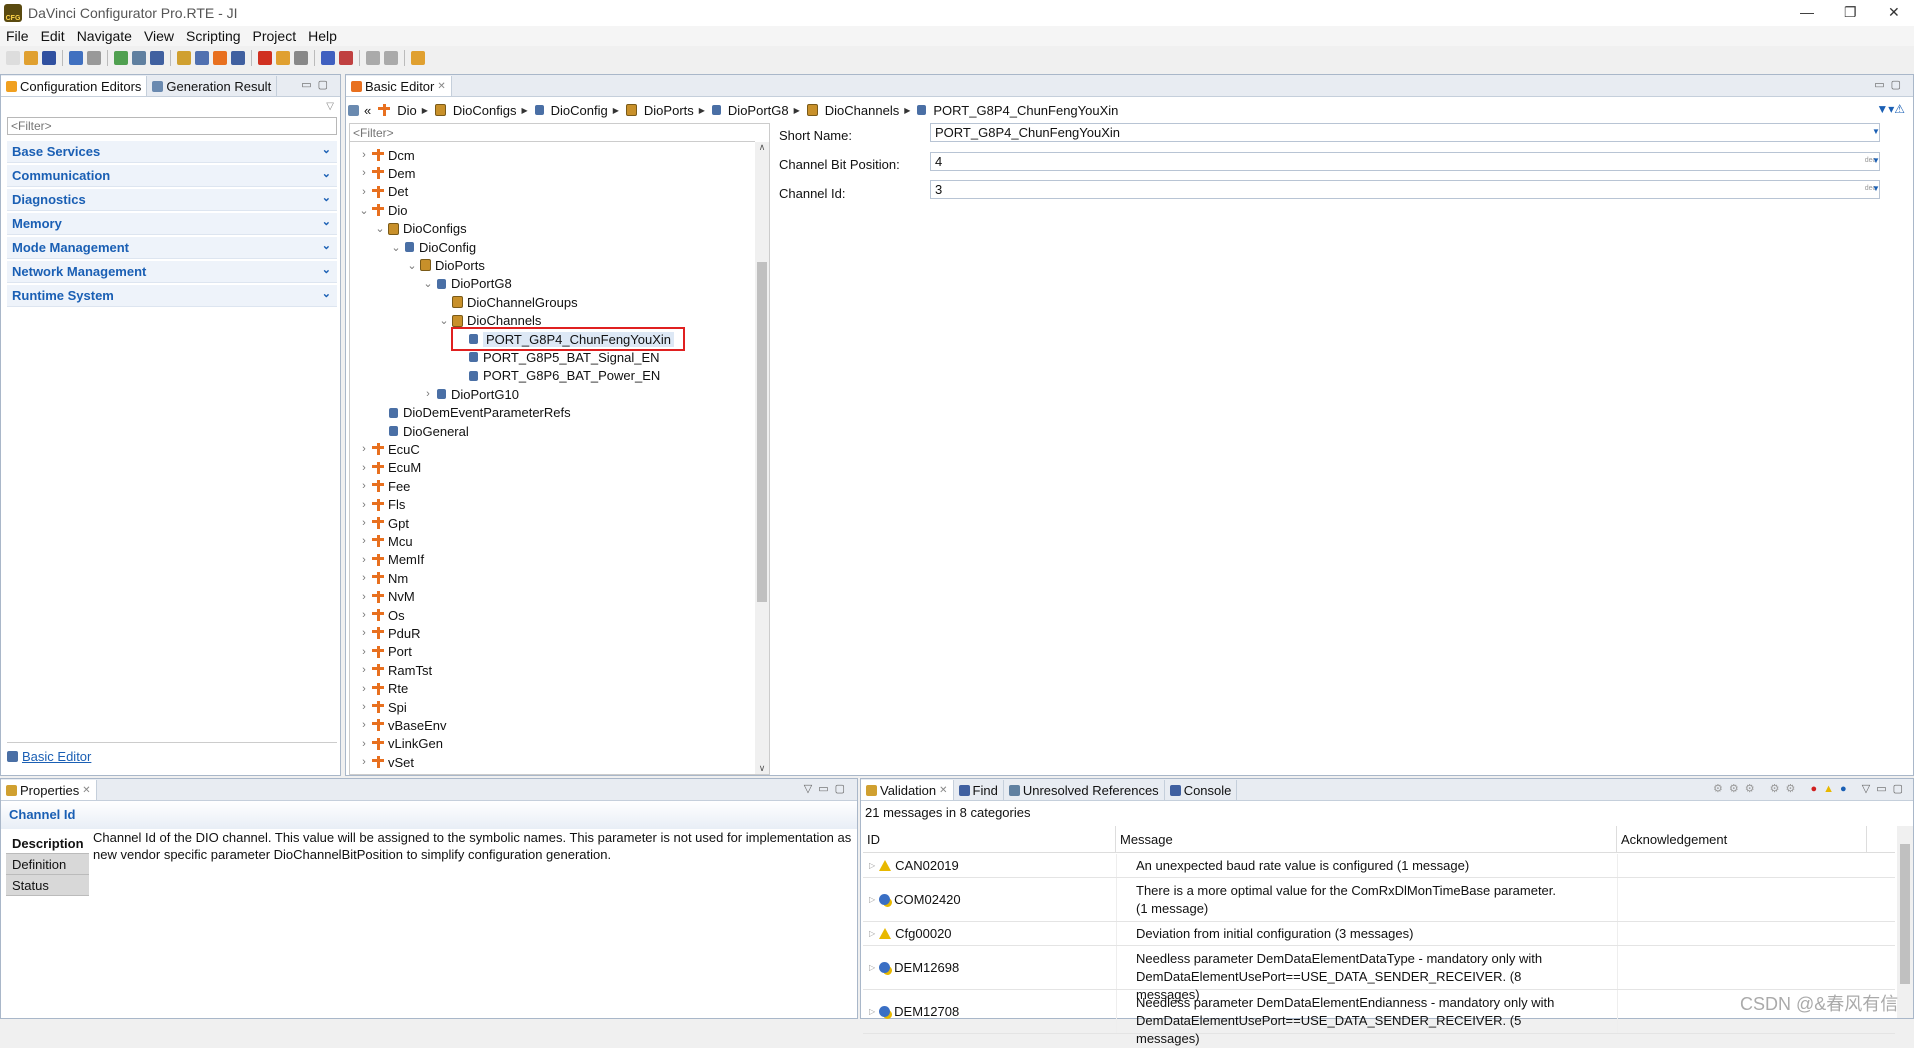  I want to click on tree-item: › DioPortG10, so click(470, 394).